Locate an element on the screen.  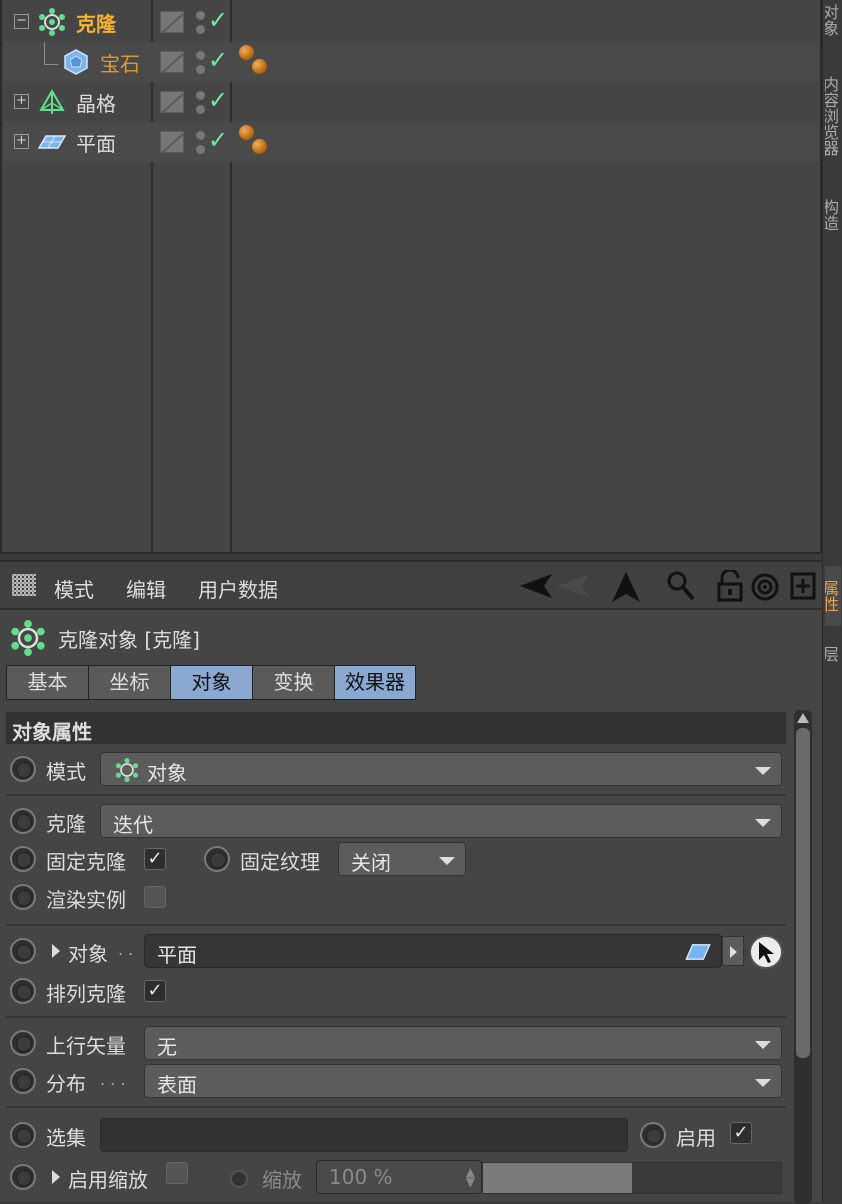
tab-layers: 层 is located at coordinates (833, 654).